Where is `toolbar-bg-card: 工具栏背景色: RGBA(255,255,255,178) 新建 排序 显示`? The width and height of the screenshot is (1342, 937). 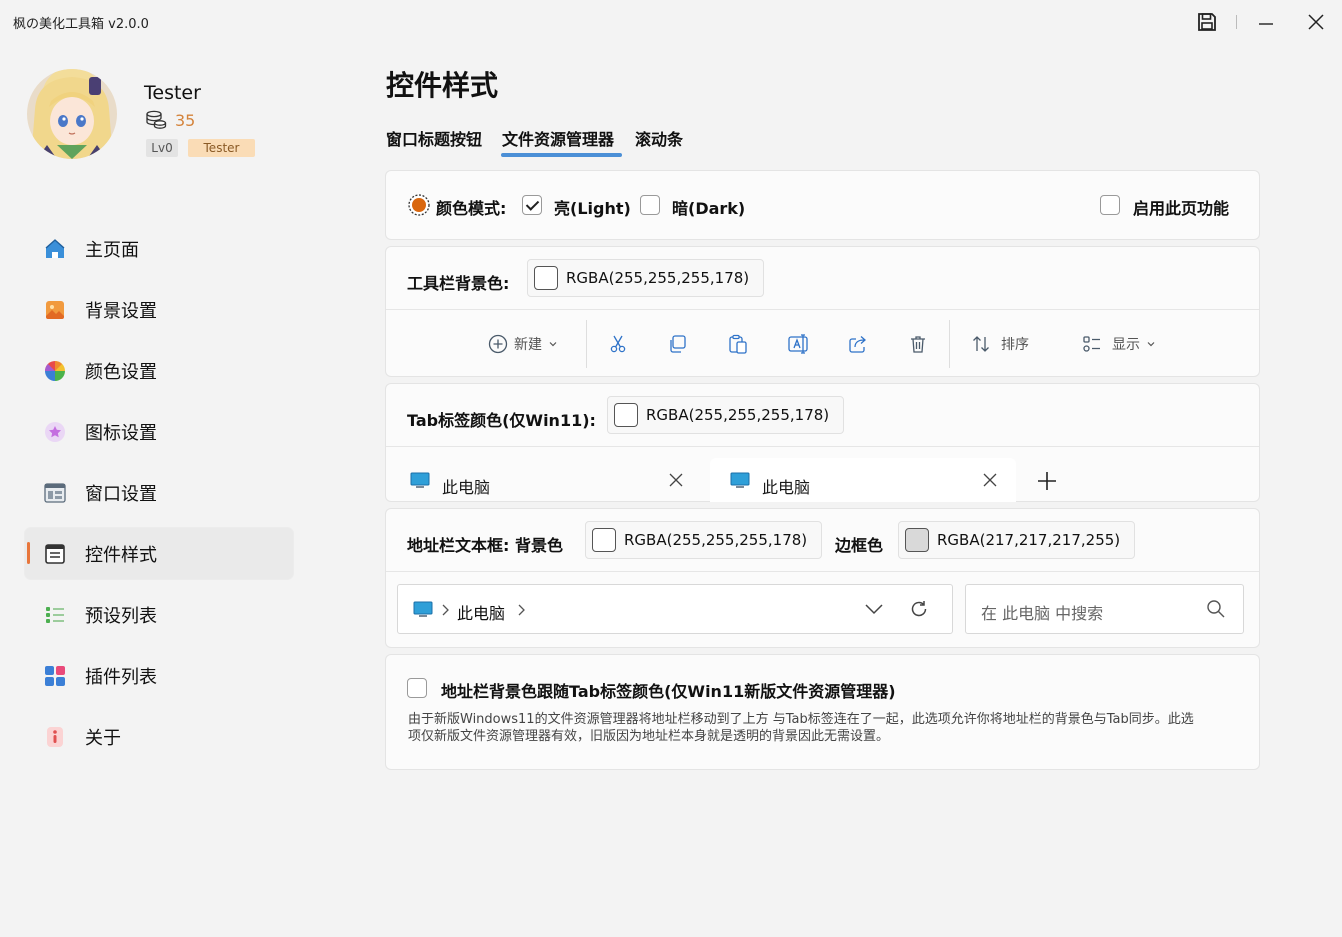
toolbar-bg-card: 工具栏背景色: RGBA(255,255,255,178) 新建 排序 显示 is located at coordinates (822, 311).